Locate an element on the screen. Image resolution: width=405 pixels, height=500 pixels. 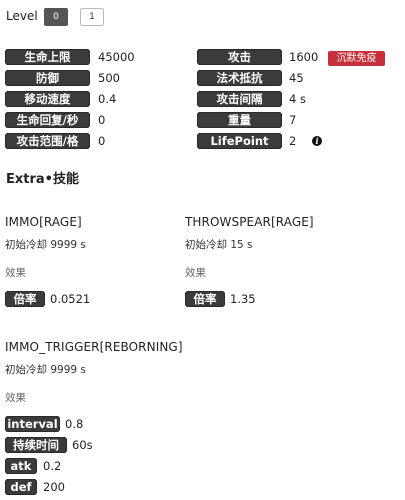
stat-label-defense: 防御 is located at coordinates (47, 78).